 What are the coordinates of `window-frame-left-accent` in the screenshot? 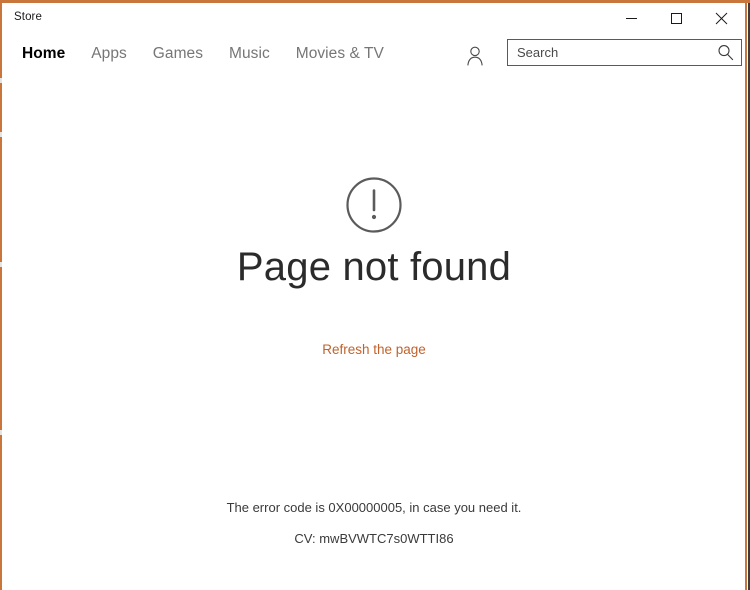 It's located at (1, 296).